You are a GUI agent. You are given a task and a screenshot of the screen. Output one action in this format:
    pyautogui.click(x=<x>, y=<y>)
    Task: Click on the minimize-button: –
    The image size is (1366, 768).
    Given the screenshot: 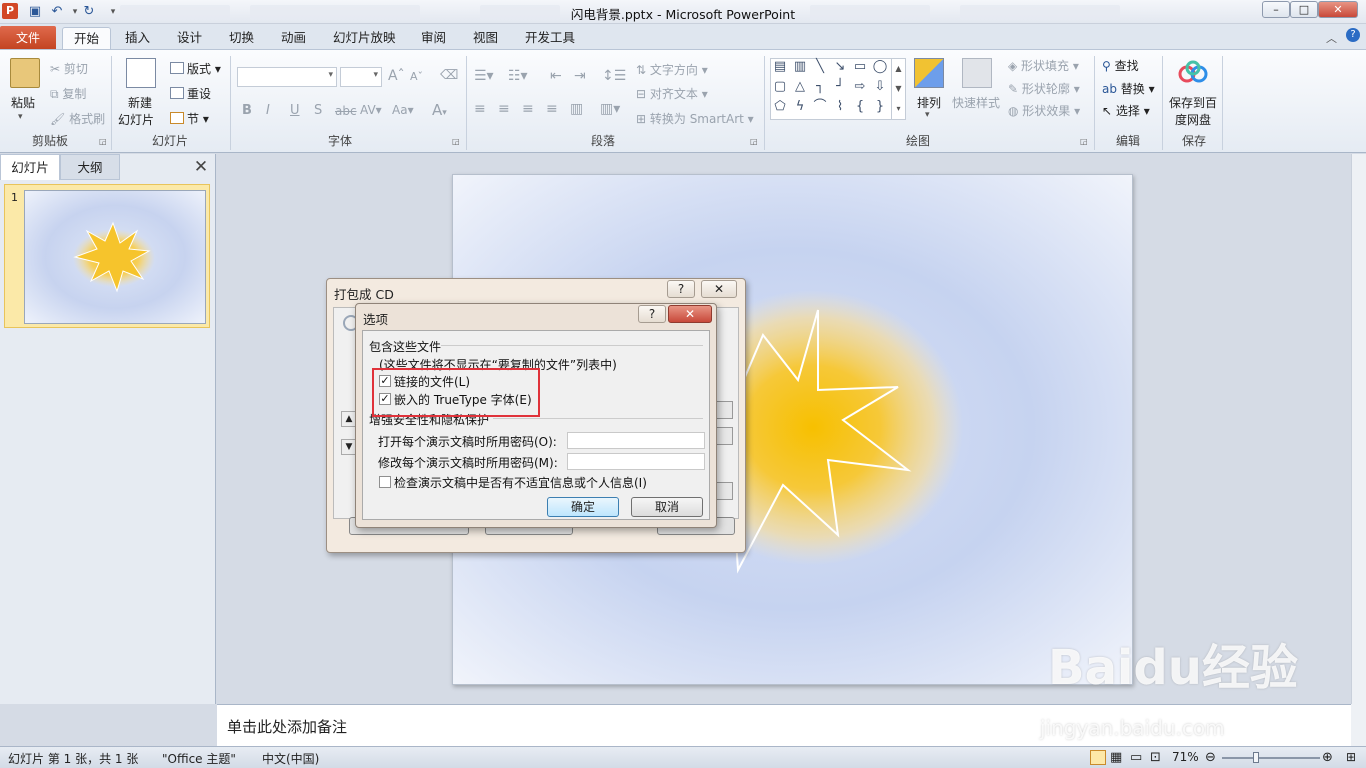 What is the action you would take?
    pyautogui.click(x=1276, y=9)
    